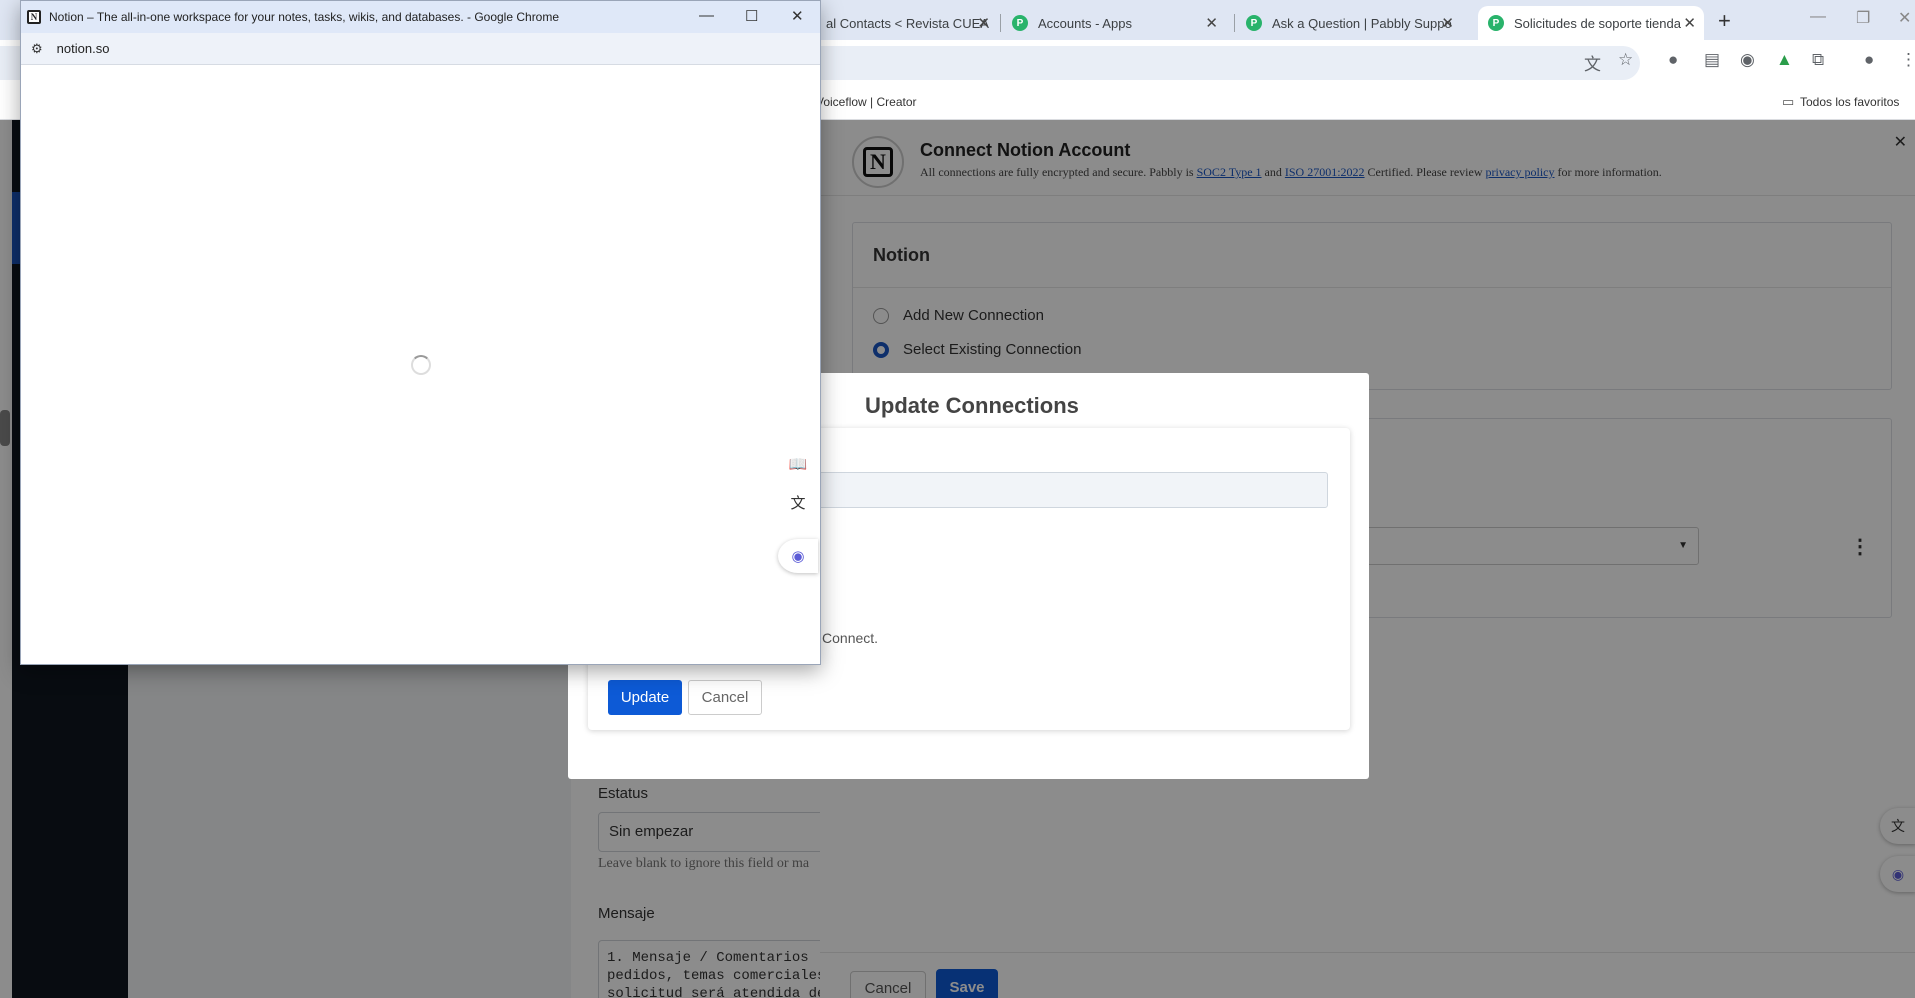 The image size is (1915, 998). I want to click on cancel-button: Cancel, so click(725, 697).